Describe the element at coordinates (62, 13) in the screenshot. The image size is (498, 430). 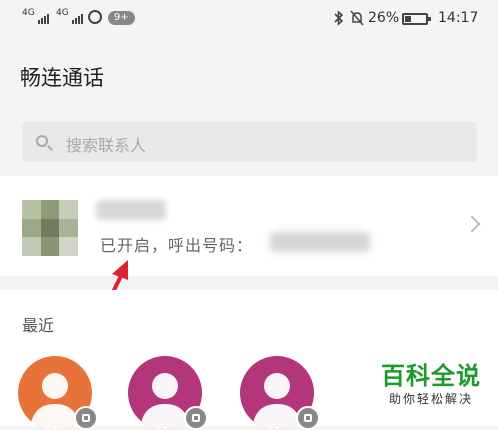
I see `network-label-2: 4G` at that location.